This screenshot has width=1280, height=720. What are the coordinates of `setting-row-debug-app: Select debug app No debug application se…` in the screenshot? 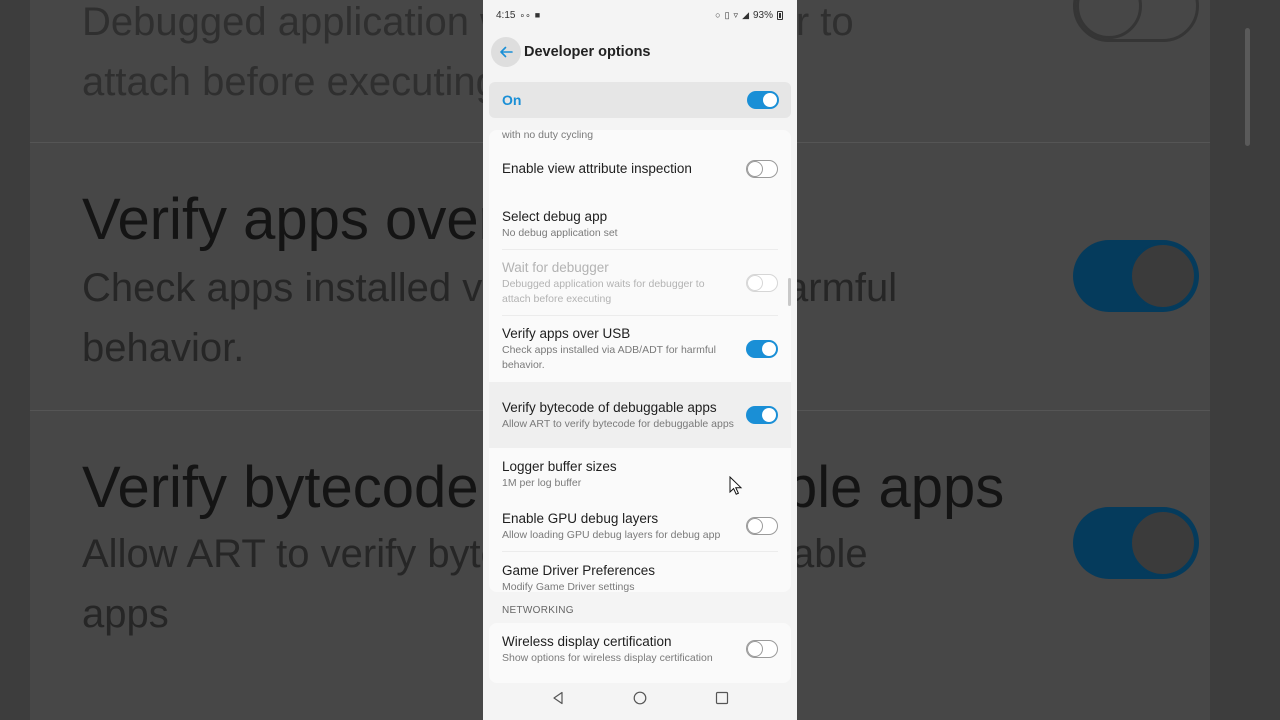 It's located at (640, 224).